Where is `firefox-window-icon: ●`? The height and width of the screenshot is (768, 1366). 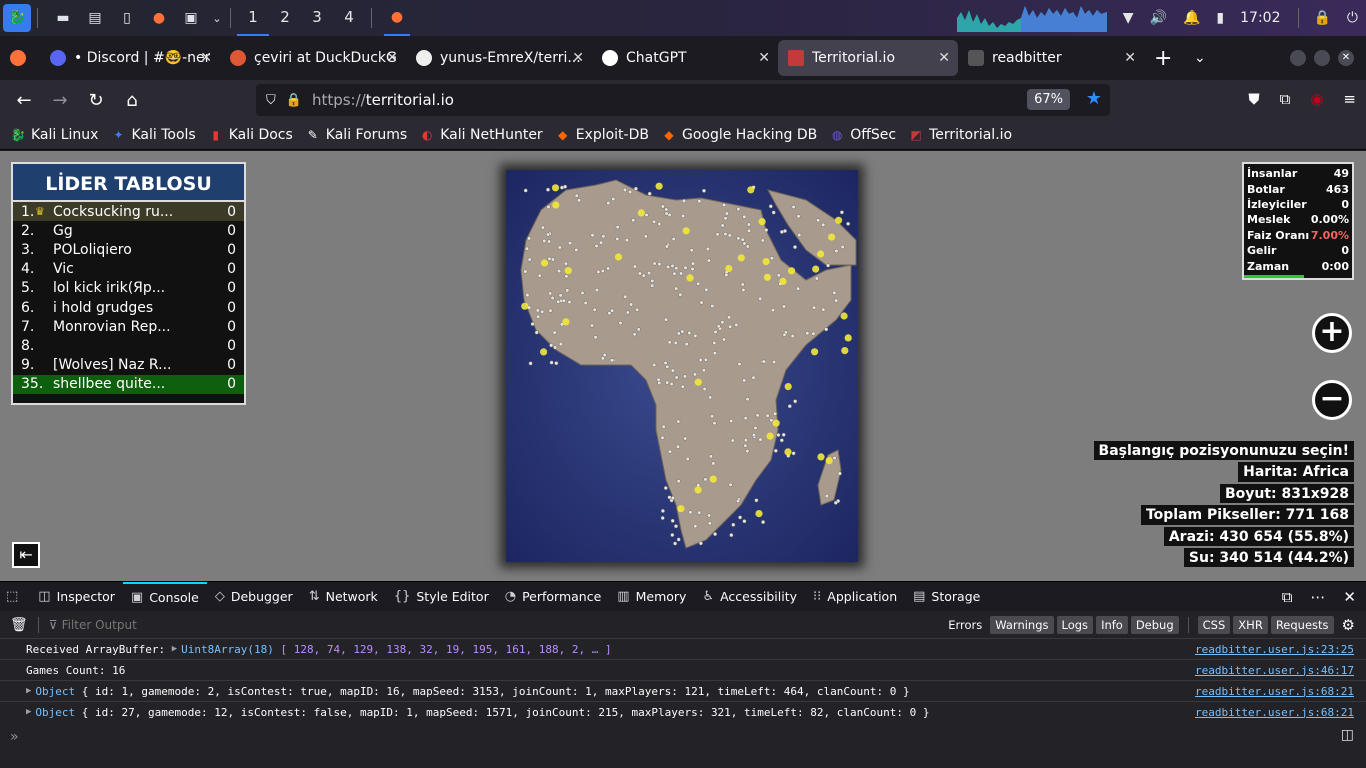
firefox-window-icon: ● is located at coordinates (397, 18).